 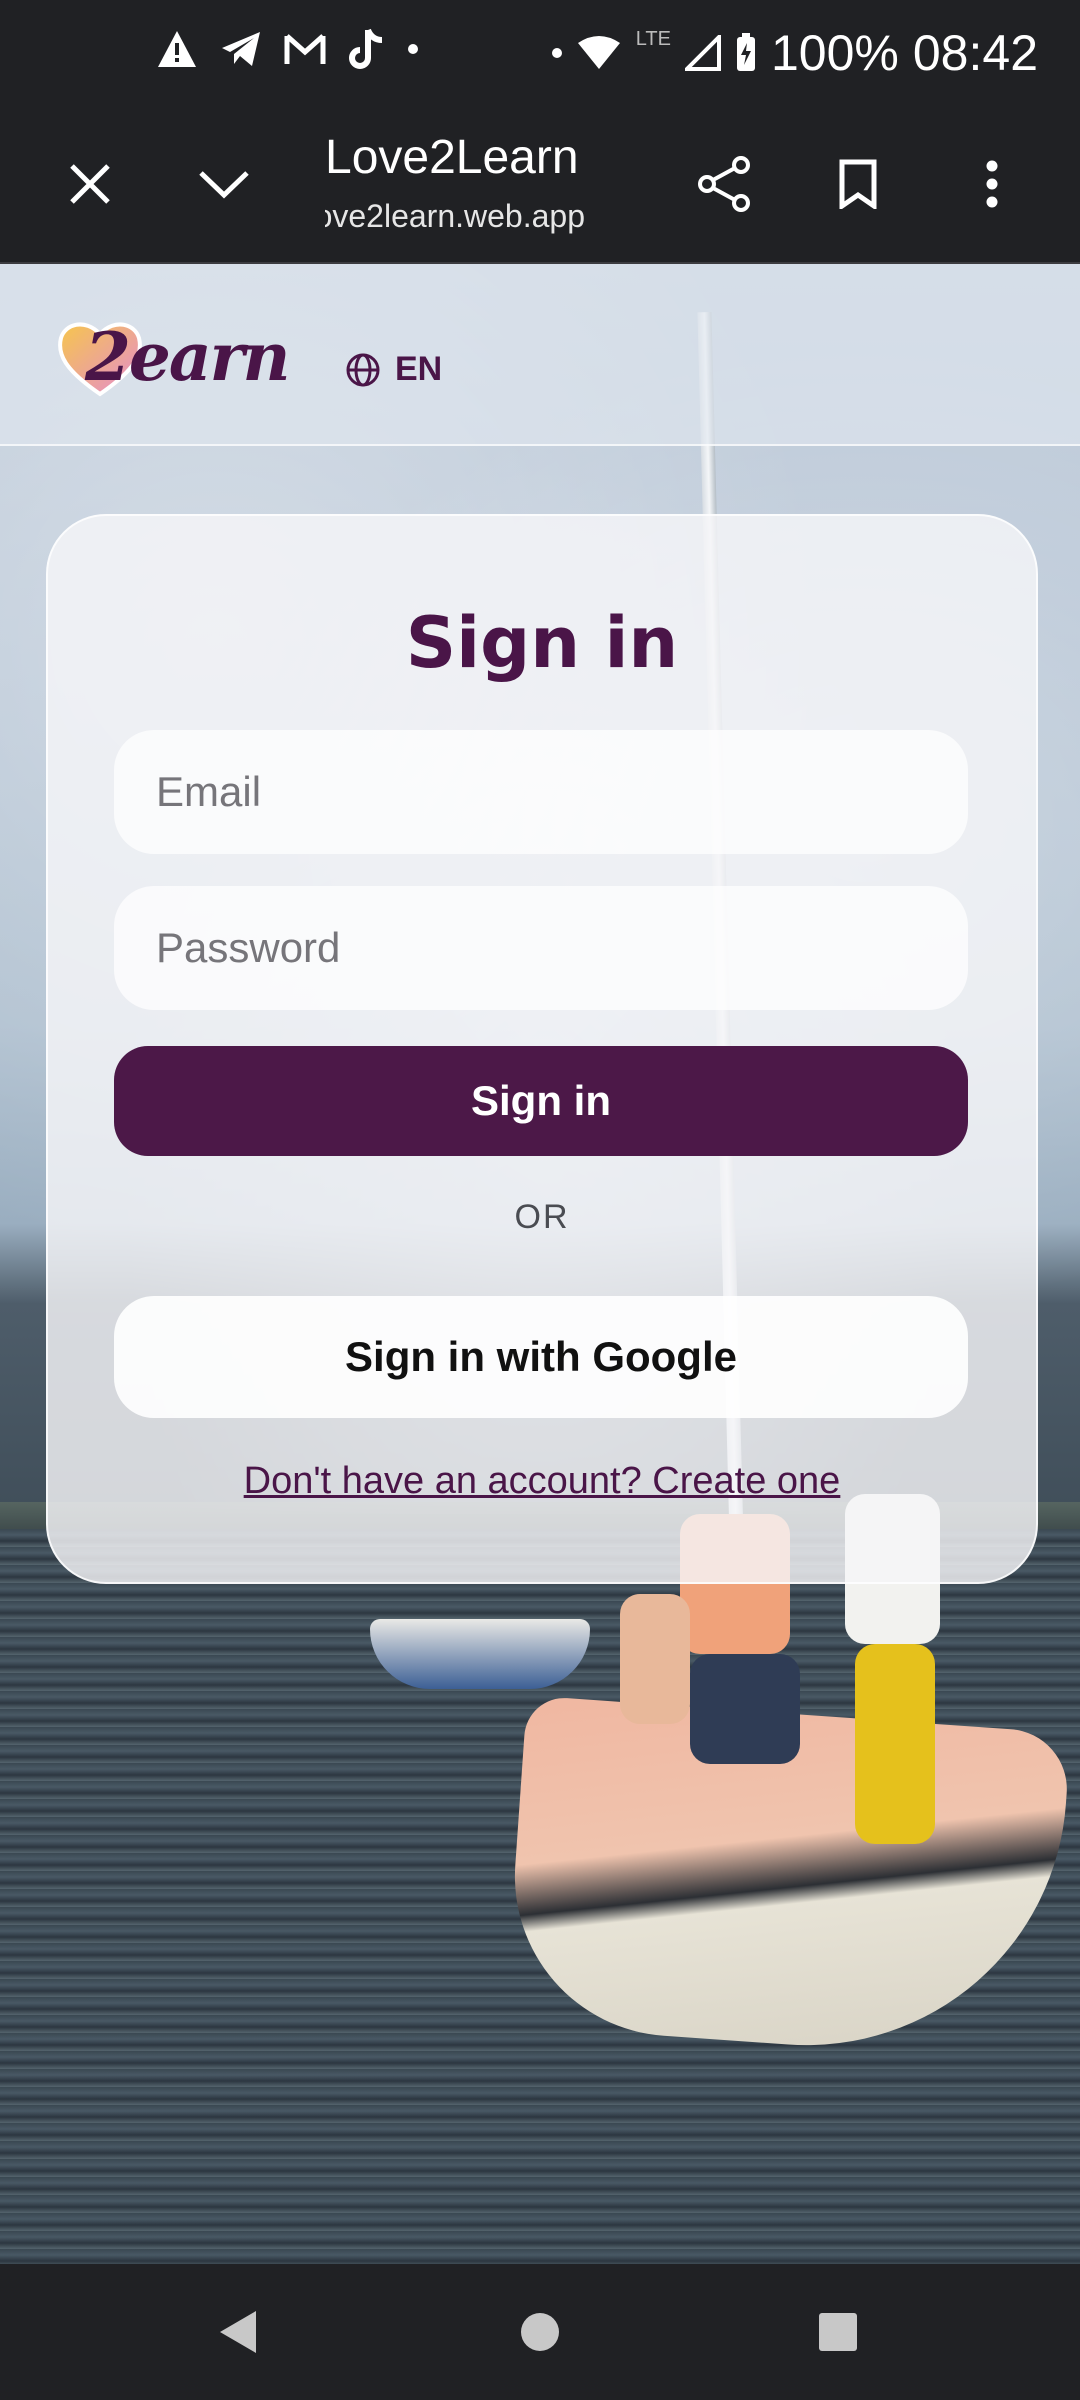 I want to click on status-bar: LTE 100% 08:42, so click(x=540, y=53).